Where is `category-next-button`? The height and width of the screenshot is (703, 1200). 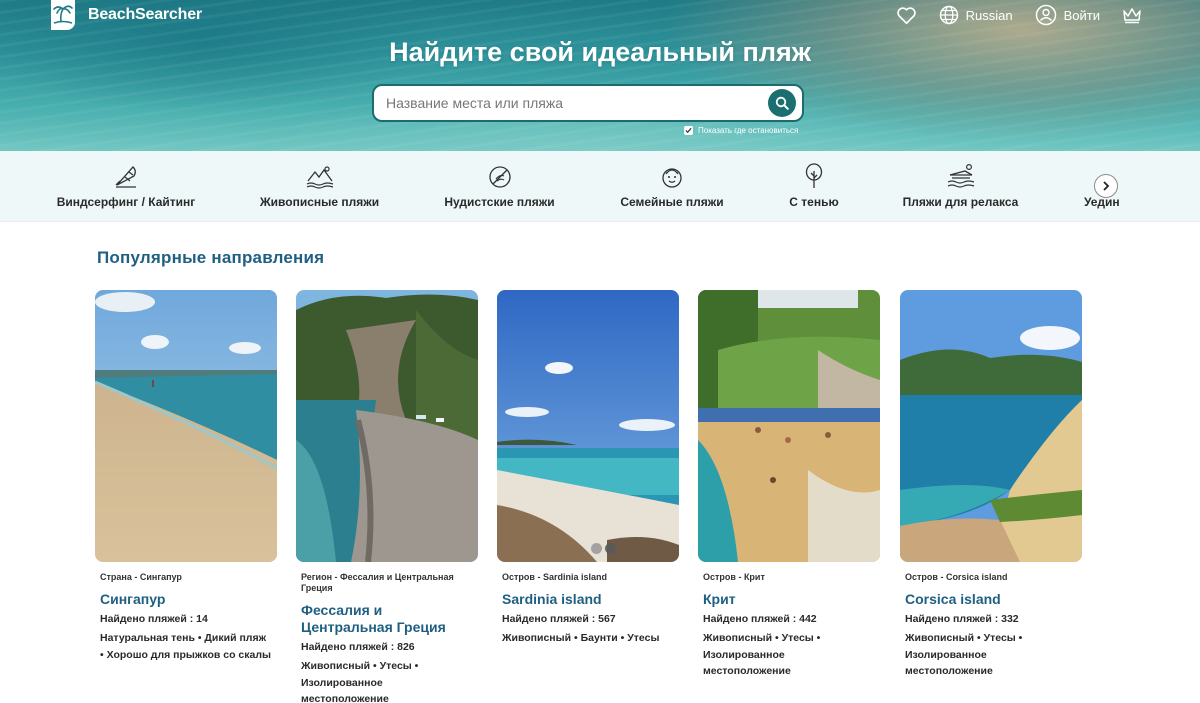 category-next-button is located at coordinates (1106, 186).